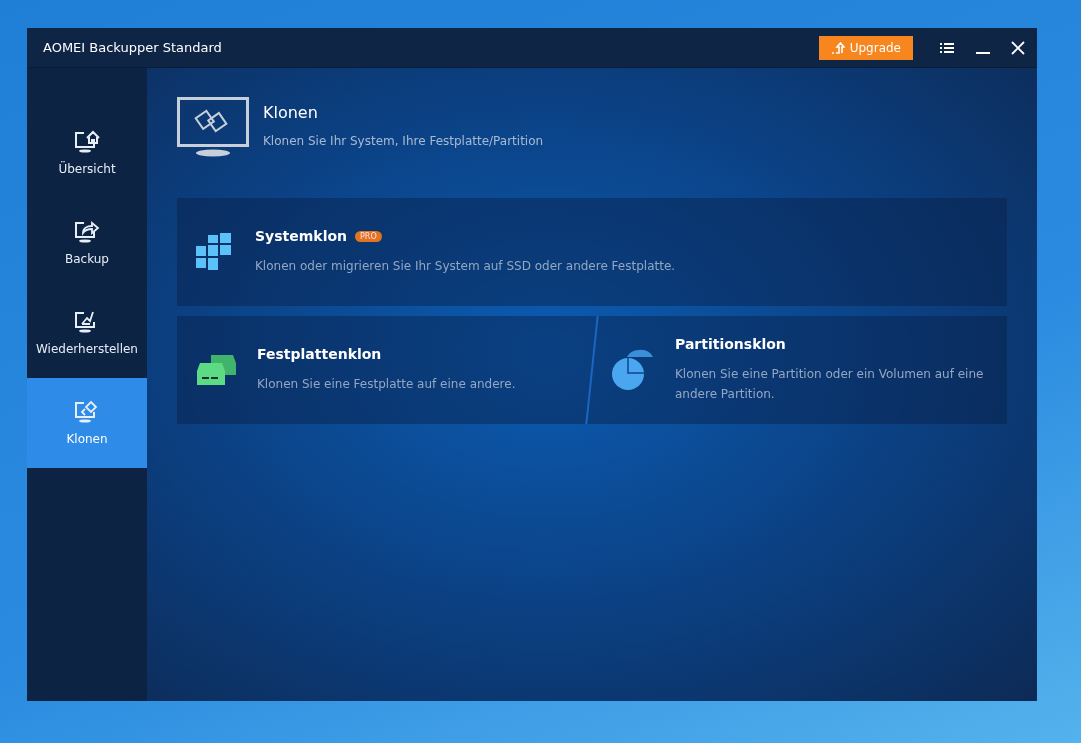  I want to click on option-card: Systemklon PRO Klonen oder migrieren Sie Ihr System auf SSD oder andere Festplatte., so click(592, 252).